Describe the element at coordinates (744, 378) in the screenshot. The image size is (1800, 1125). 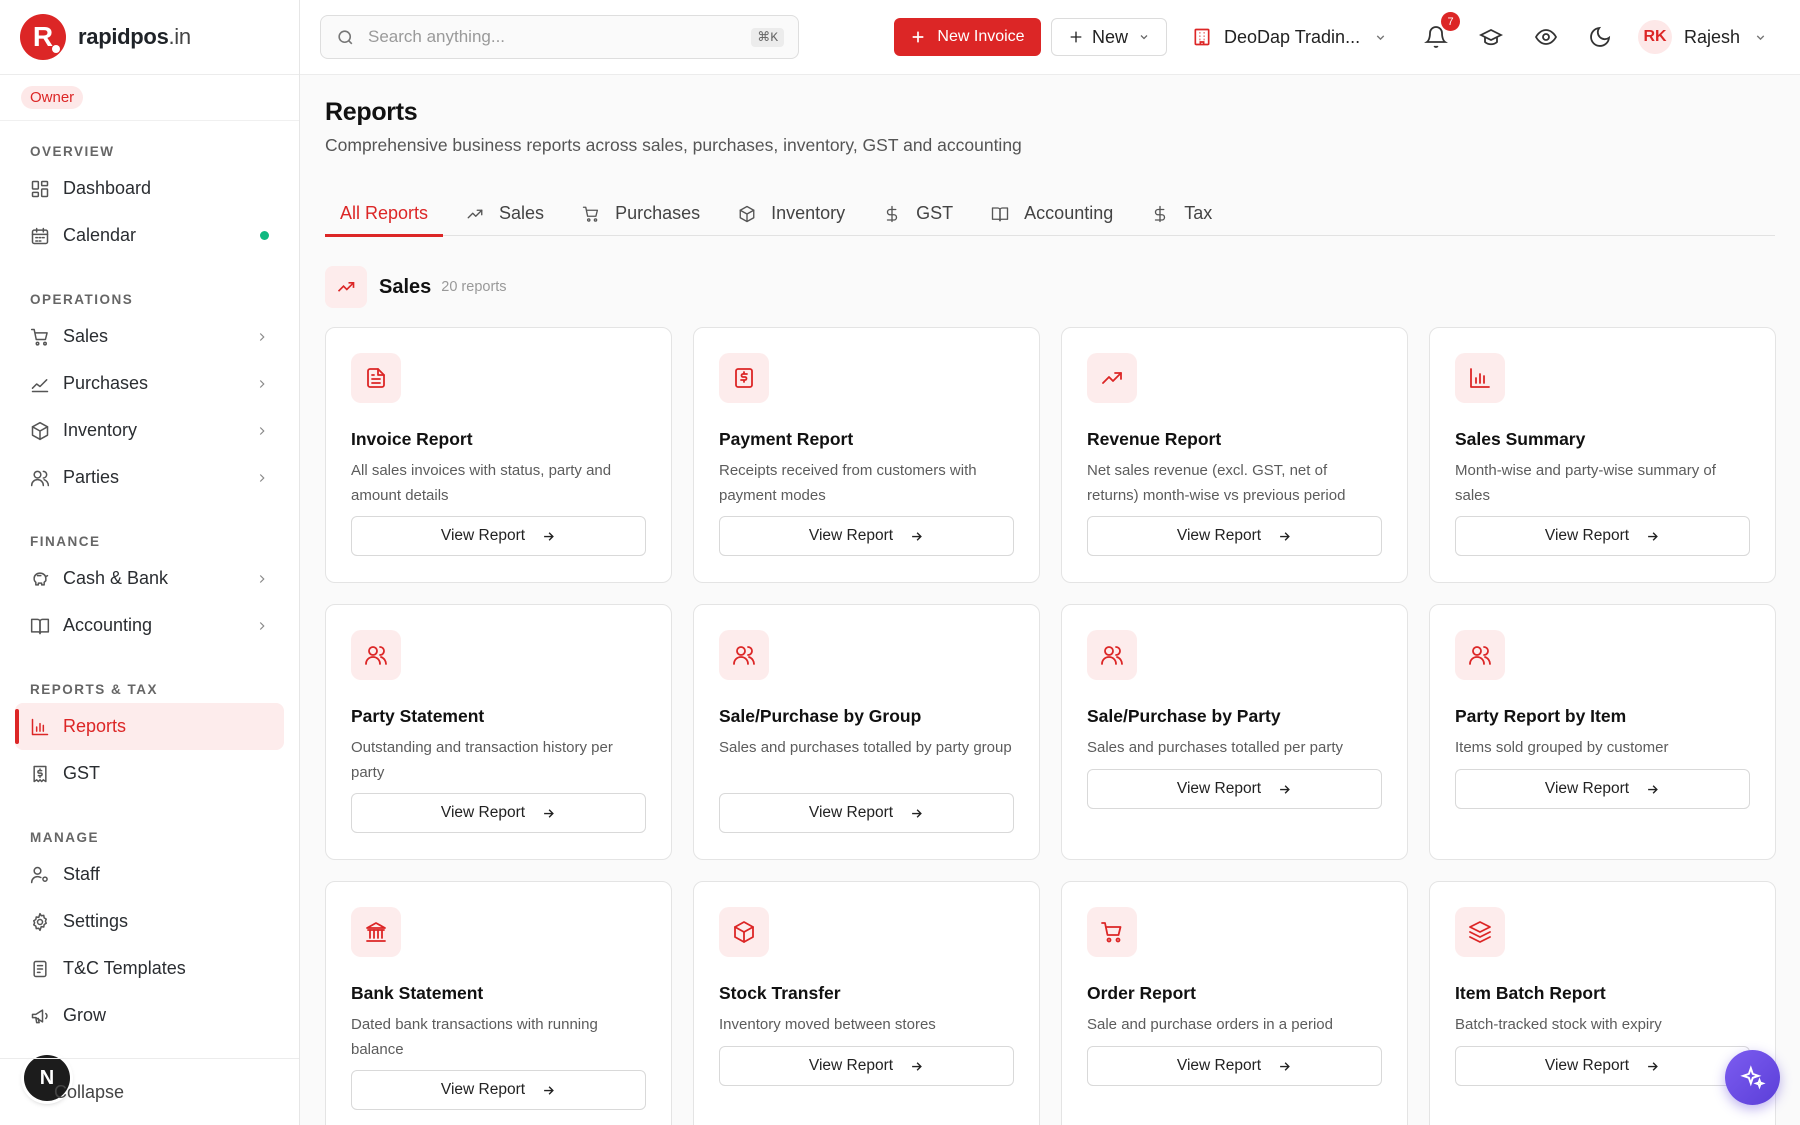
I see `receipt-dollar-icon` at that location.